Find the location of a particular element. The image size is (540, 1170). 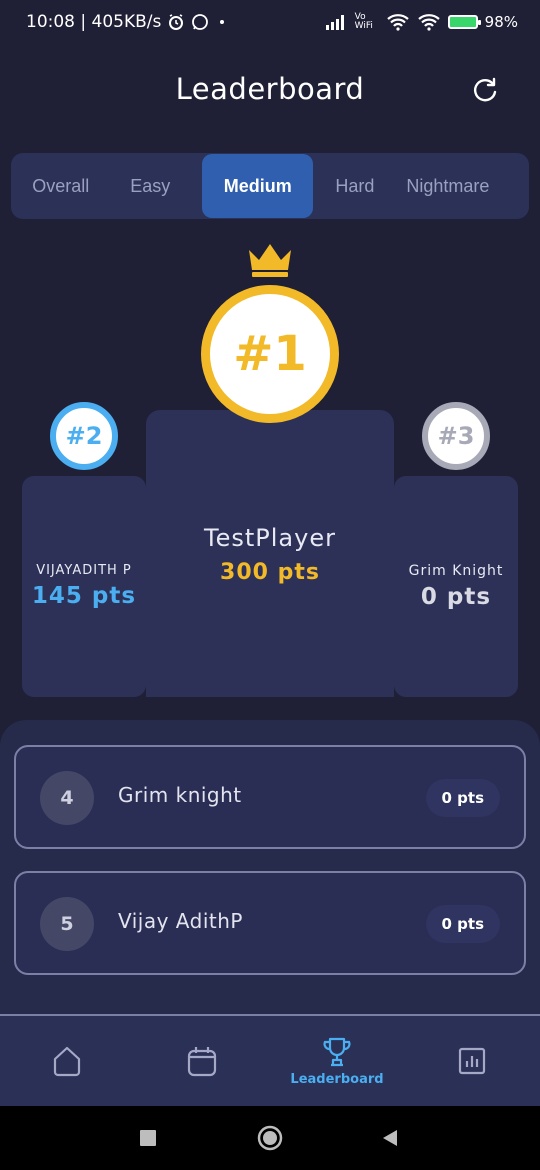

back-button is located at coordinates (390, 1140).